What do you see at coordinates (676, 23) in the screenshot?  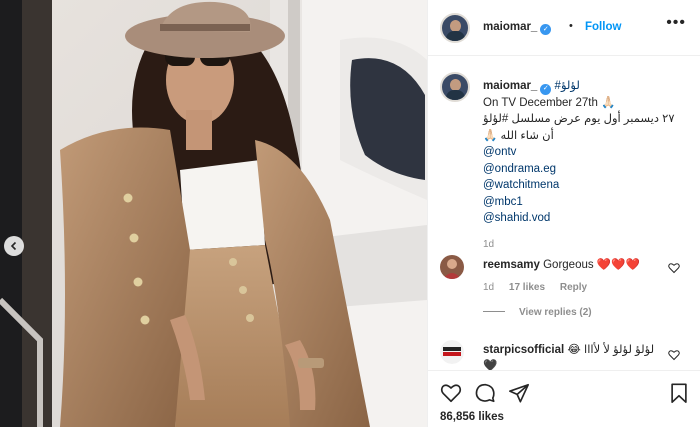 I see `more-options-icon: •••` at bounding box center [676, 23].